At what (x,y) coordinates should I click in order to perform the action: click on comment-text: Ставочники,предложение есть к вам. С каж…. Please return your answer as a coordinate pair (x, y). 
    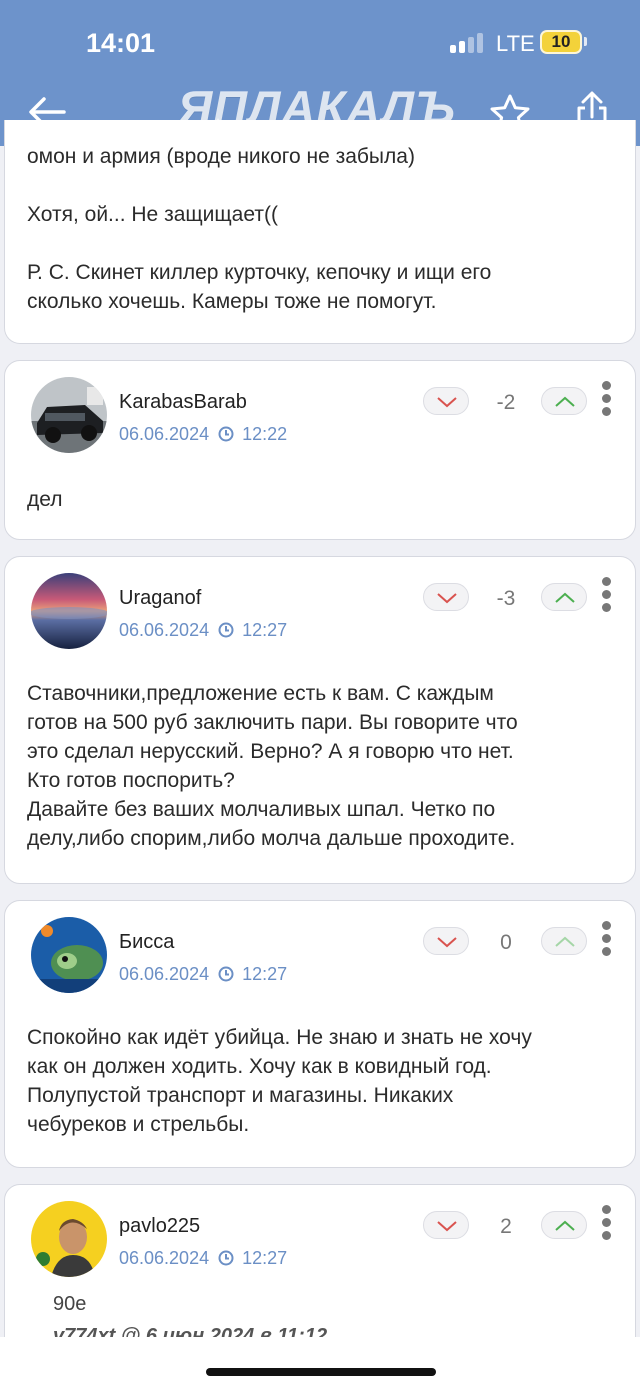
    Looking at the image, I should click on (272, 766).